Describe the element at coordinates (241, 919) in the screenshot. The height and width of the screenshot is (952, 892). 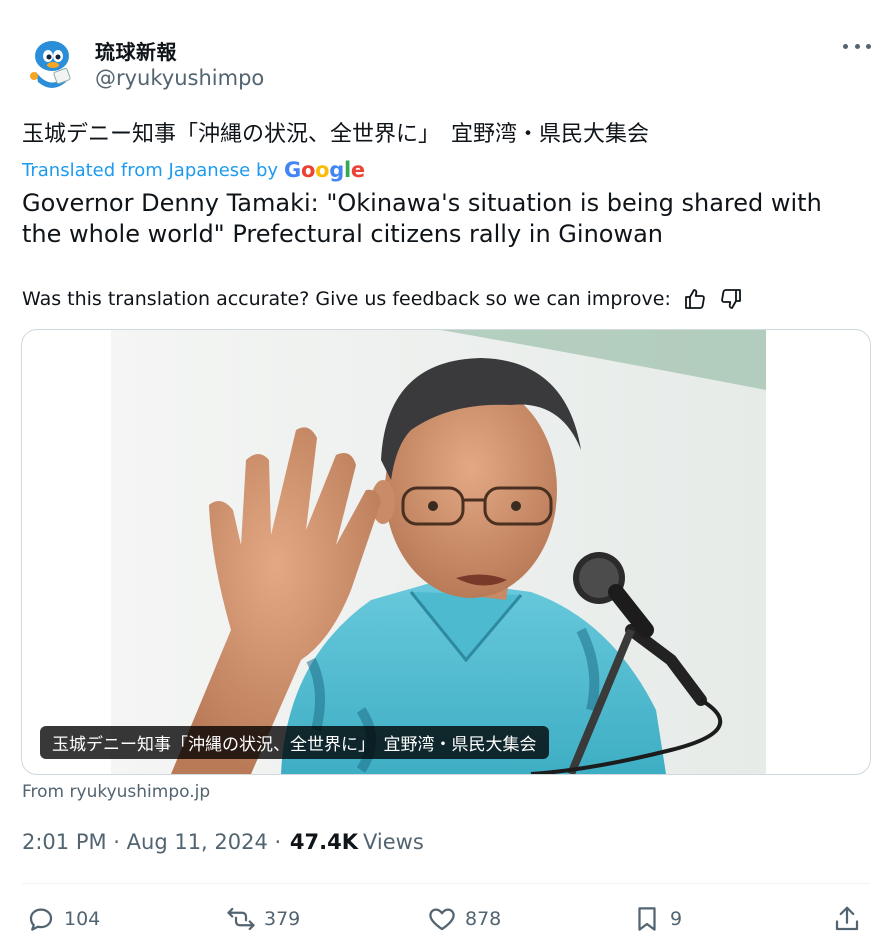
I see `repost-icon` at that location.